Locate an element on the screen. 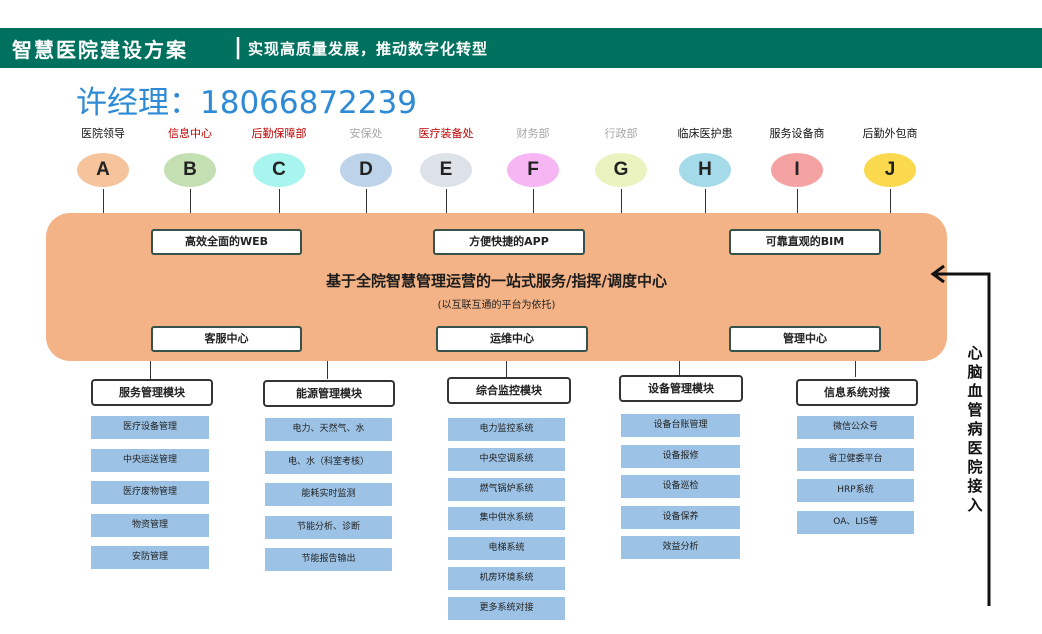 The image size is (1042, 634). module-item: 电力监控系统 is located at coordinates (506, 429).